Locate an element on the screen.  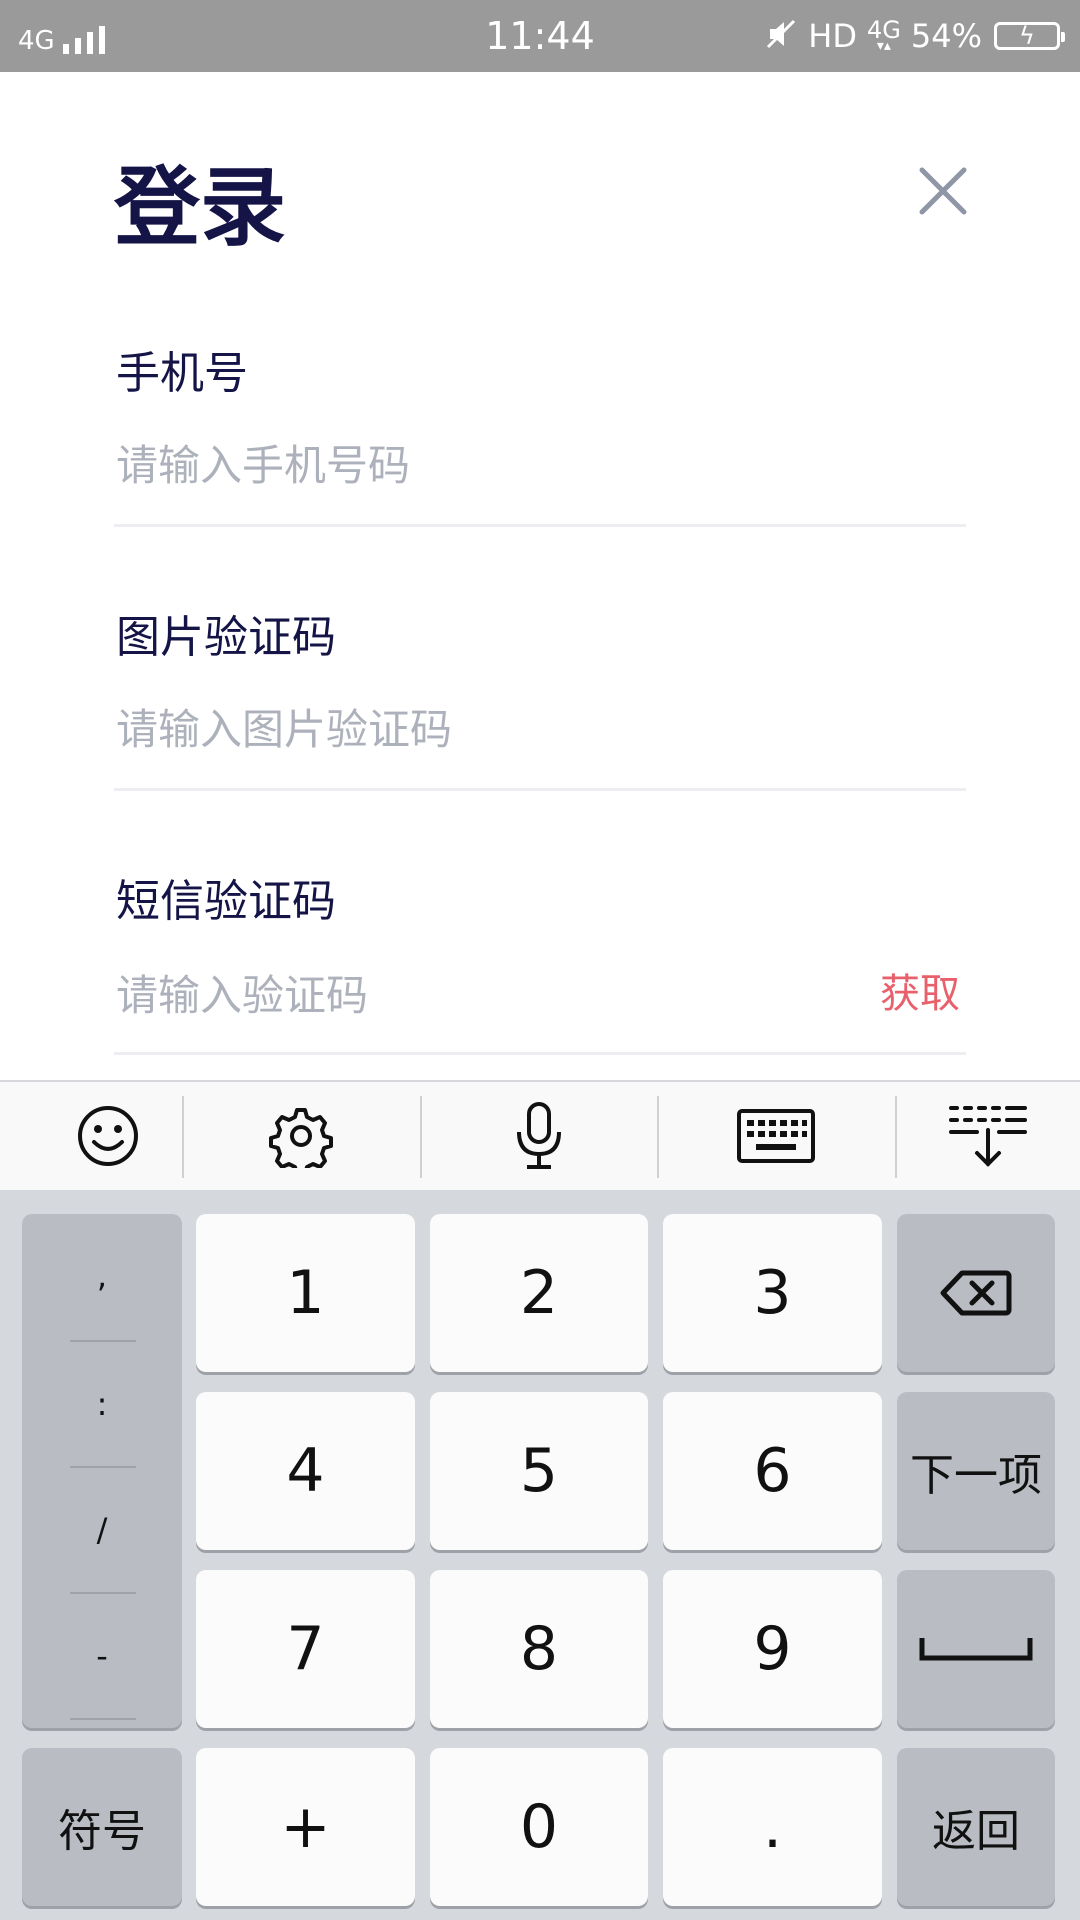
hide-keyboard-icon is located at coordinates (988, 1136).